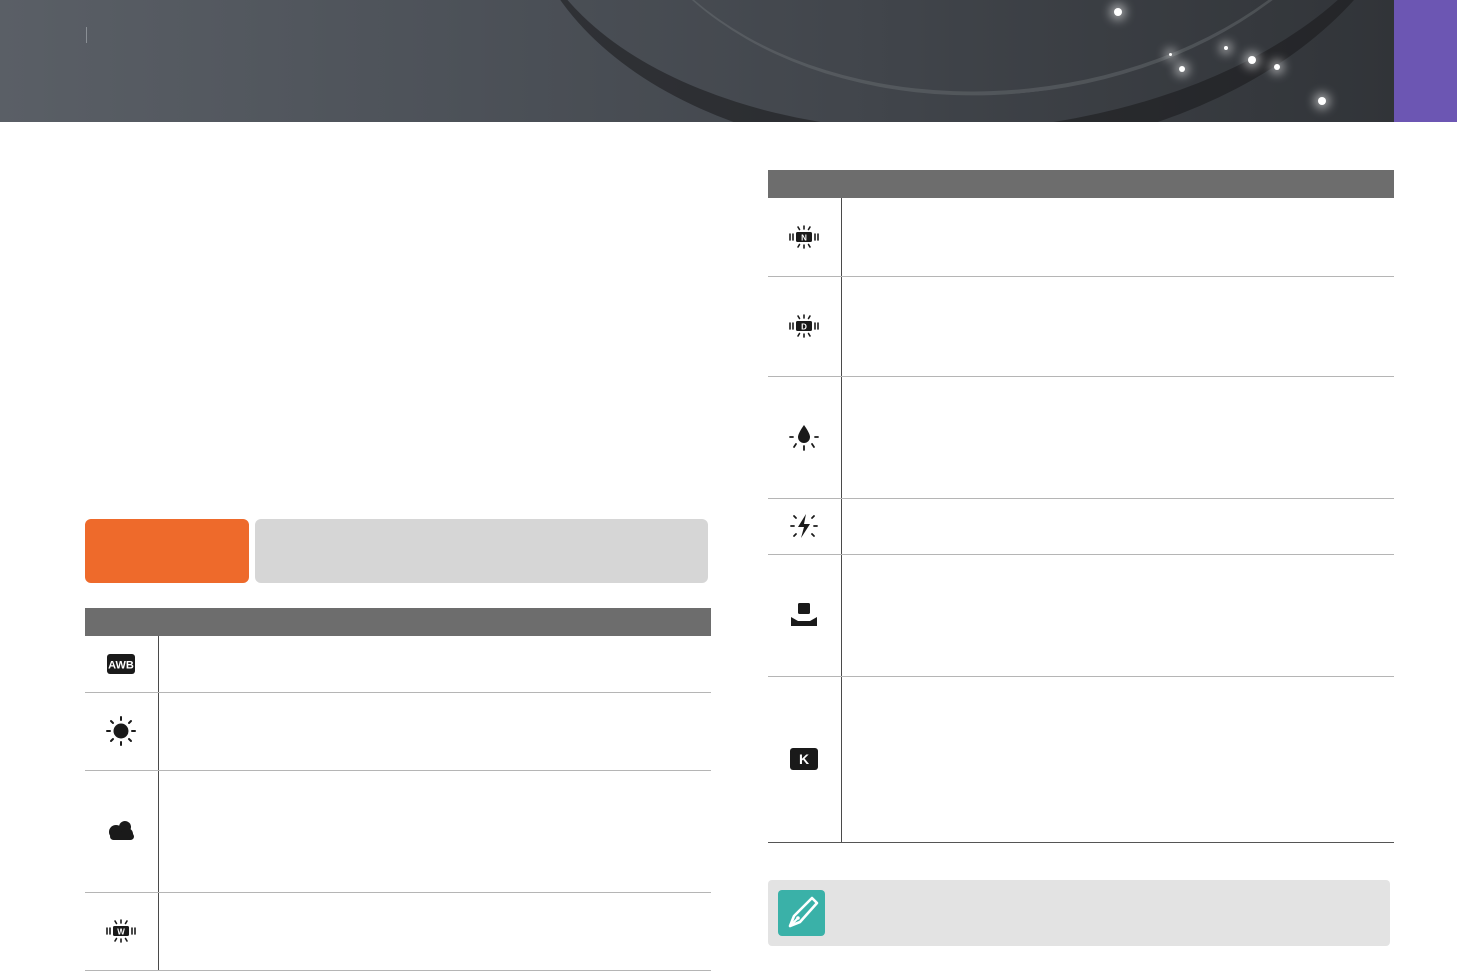  I want to click on kelvin-k-icon: K, so click(804, 759).